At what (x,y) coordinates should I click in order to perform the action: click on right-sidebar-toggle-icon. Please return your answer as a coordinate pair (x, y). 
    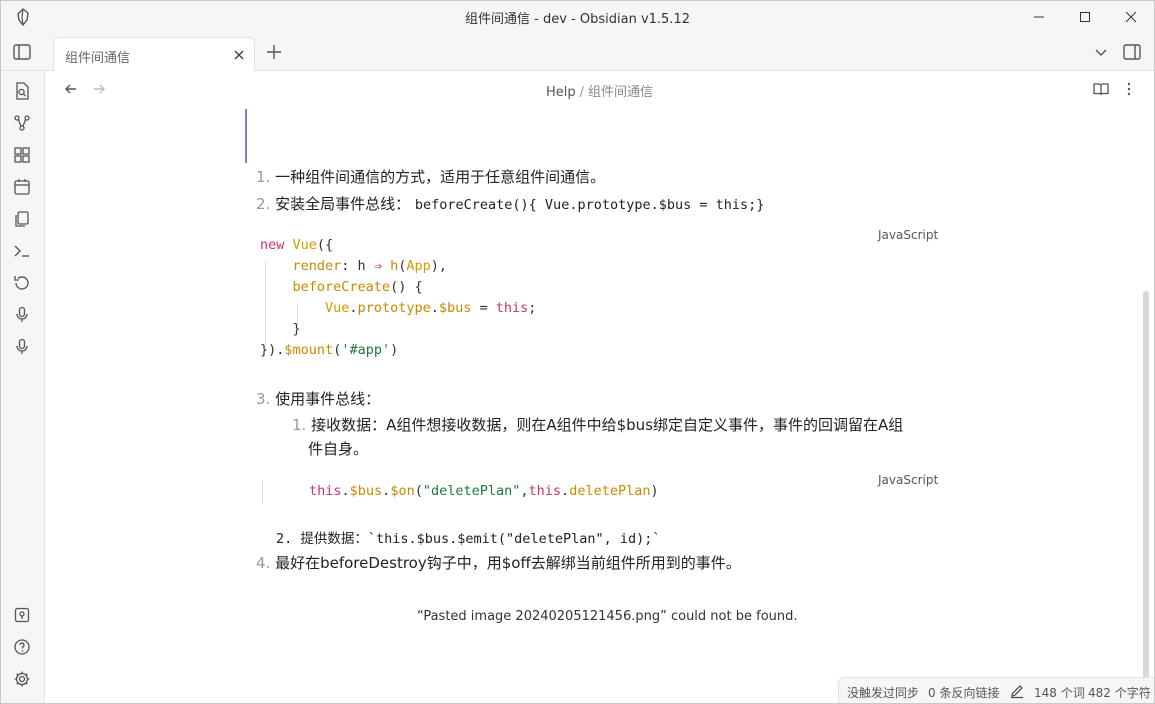
    Looking at the image, I should click on (1132, 52).